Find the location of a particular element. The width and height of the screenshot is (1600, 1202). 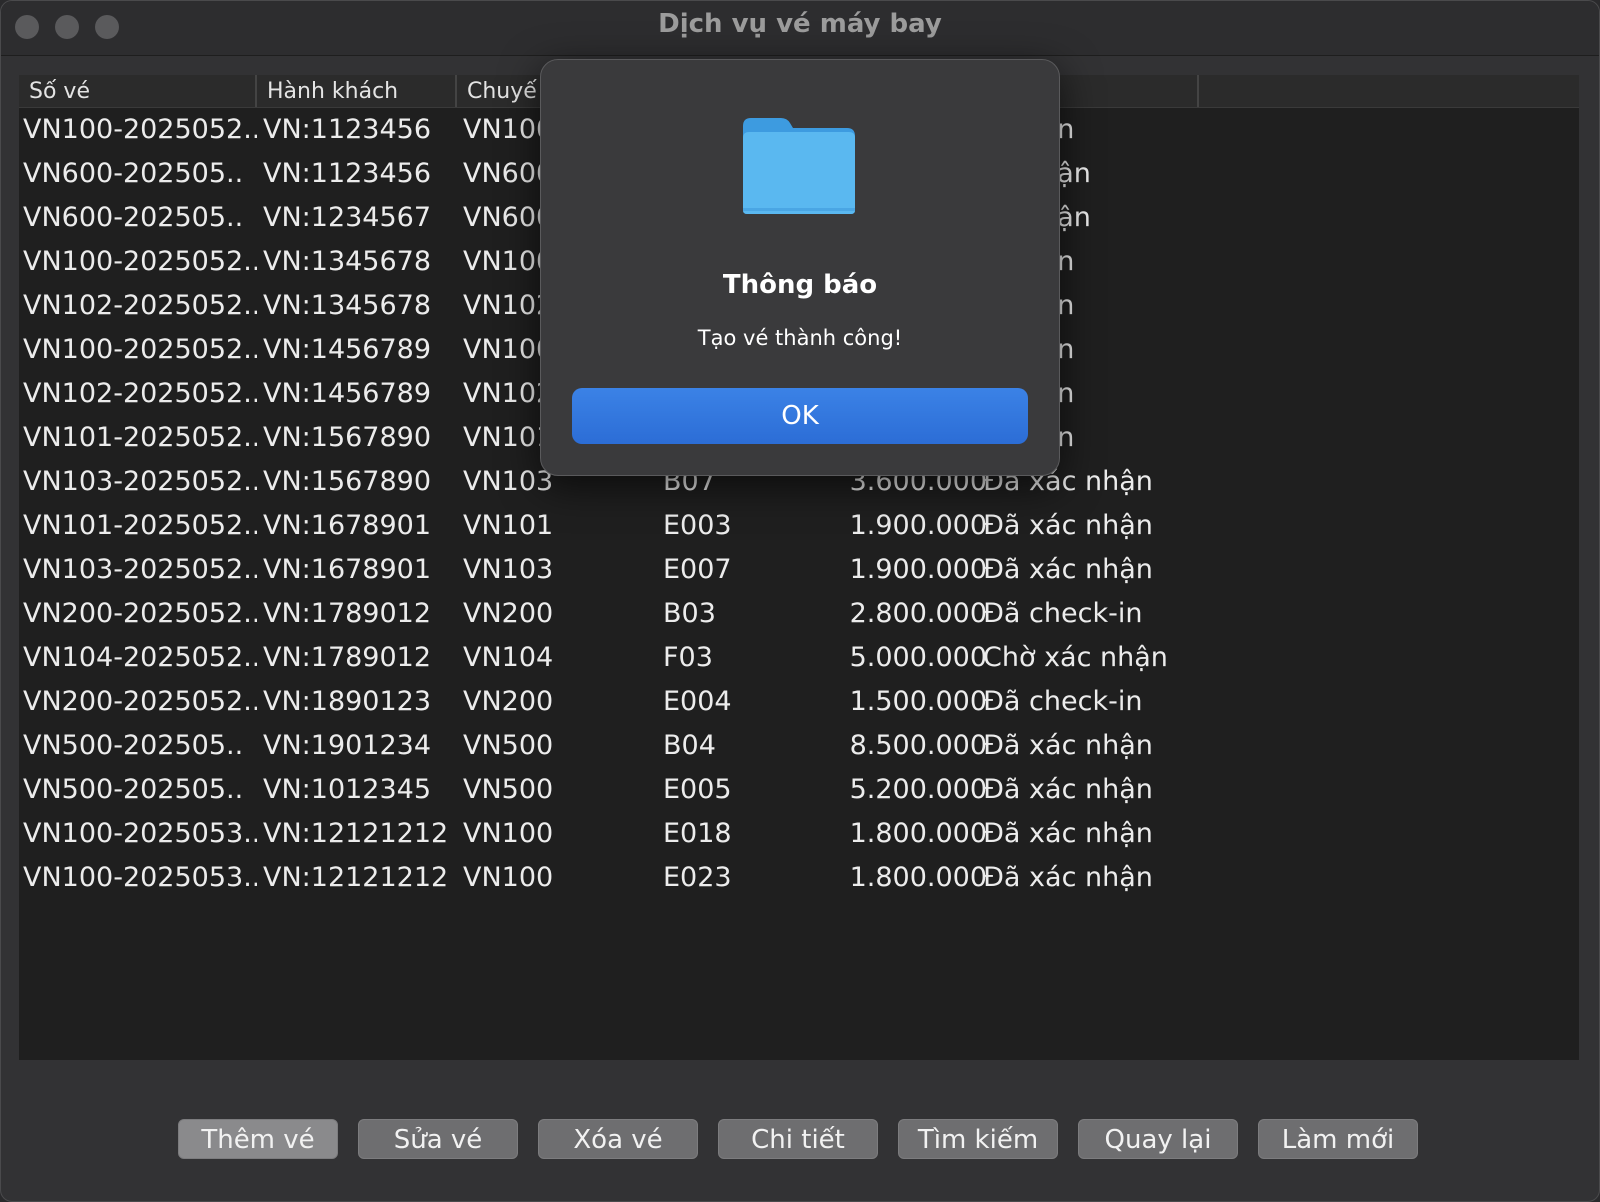

cell-seat: E004 is located at coordinates (697, 701).